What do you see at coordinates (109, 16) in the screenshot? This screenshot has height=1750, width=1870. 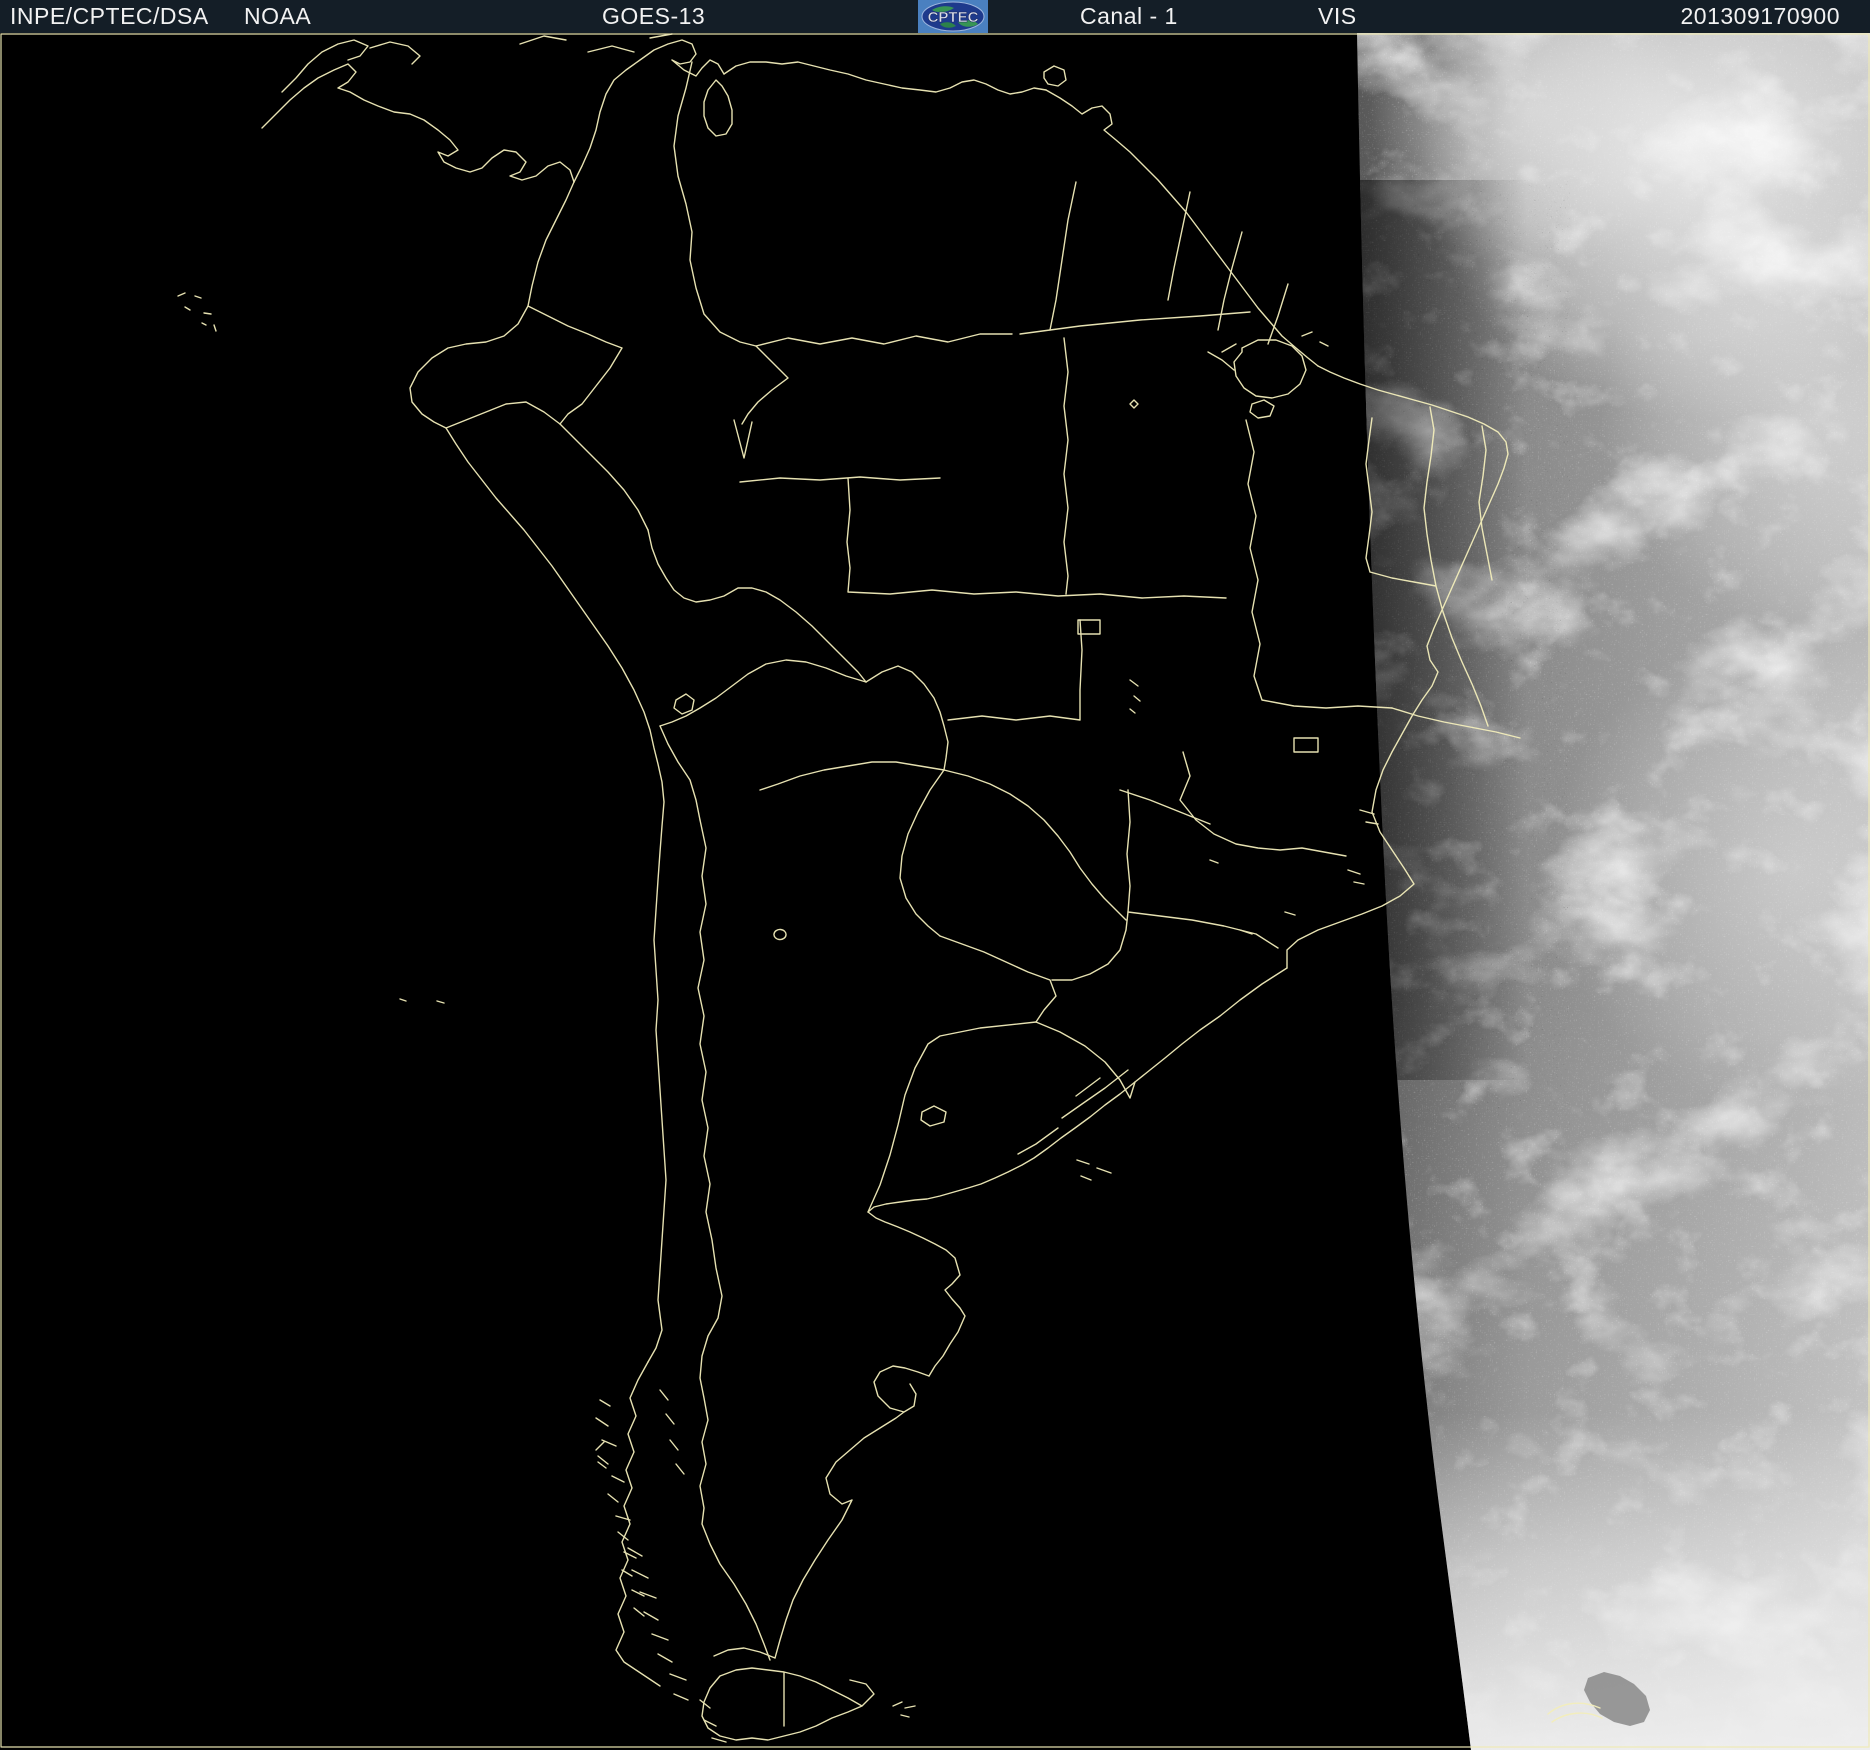 I see `source-label: INPE/CPTEC/DSA` at bounding box center [109, 16].